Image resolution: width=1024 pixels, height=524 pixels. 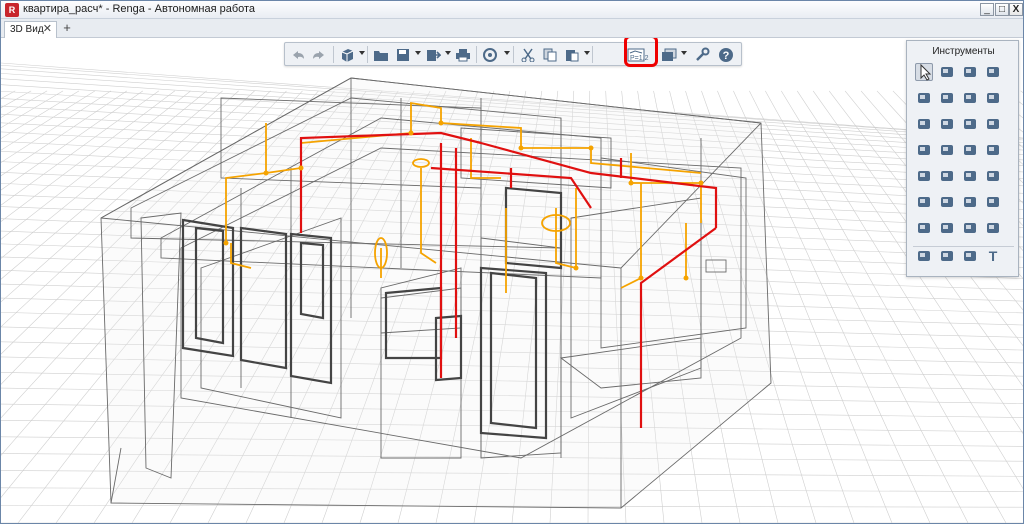 I want to click on tab-3d-view: 3D Вид ✕, so click(x=30, y=29).